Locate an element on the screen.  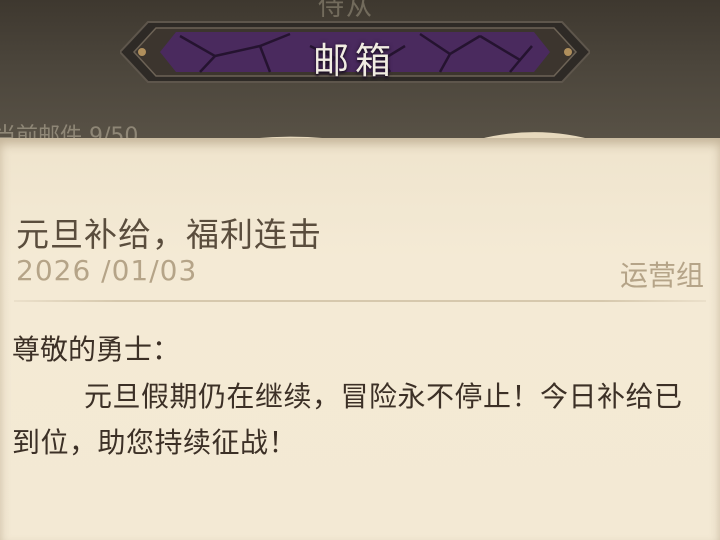
mail-header-divider is located at coordinates (360, 301).